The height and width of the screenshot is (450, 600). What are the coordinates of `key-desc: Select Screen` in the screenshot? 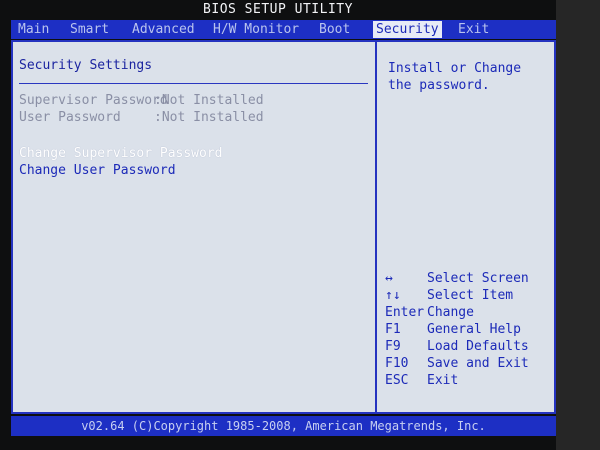 It's located at (478, 278).